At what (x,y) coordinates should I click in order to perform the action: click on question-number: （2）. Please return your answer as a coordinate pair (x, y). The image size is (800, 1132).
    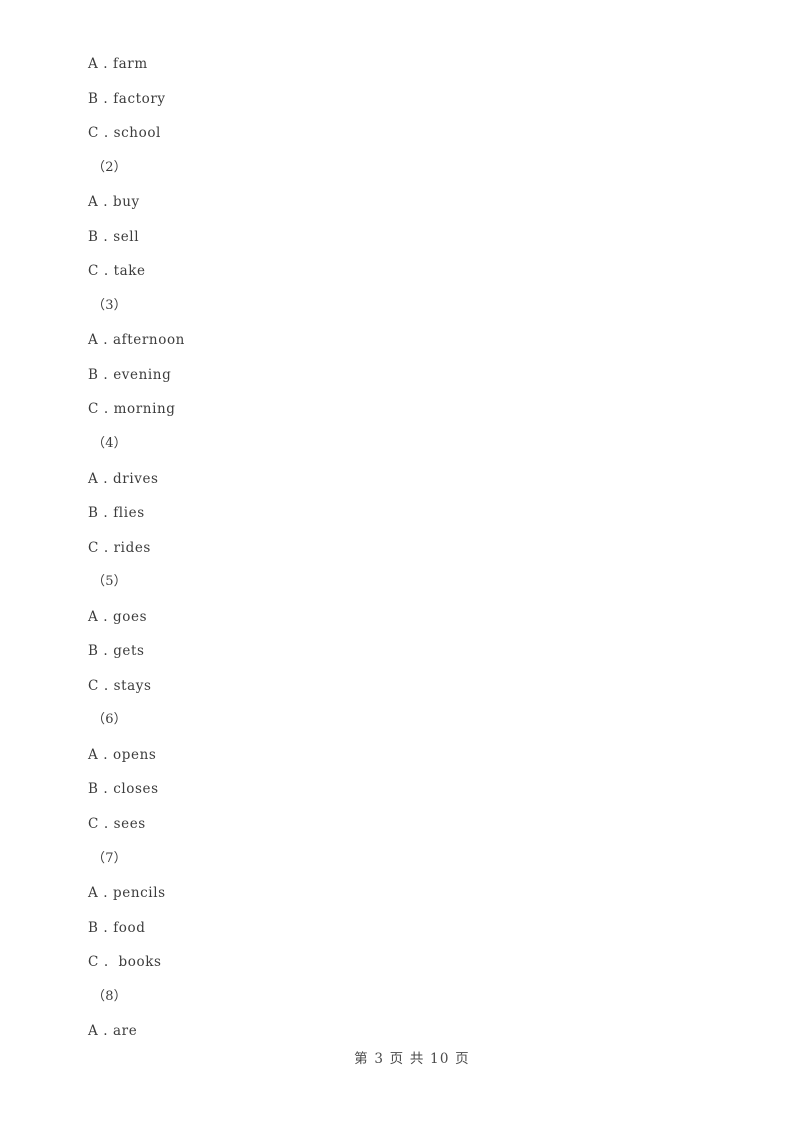
    Looking at the image, I should click on (109, 167).